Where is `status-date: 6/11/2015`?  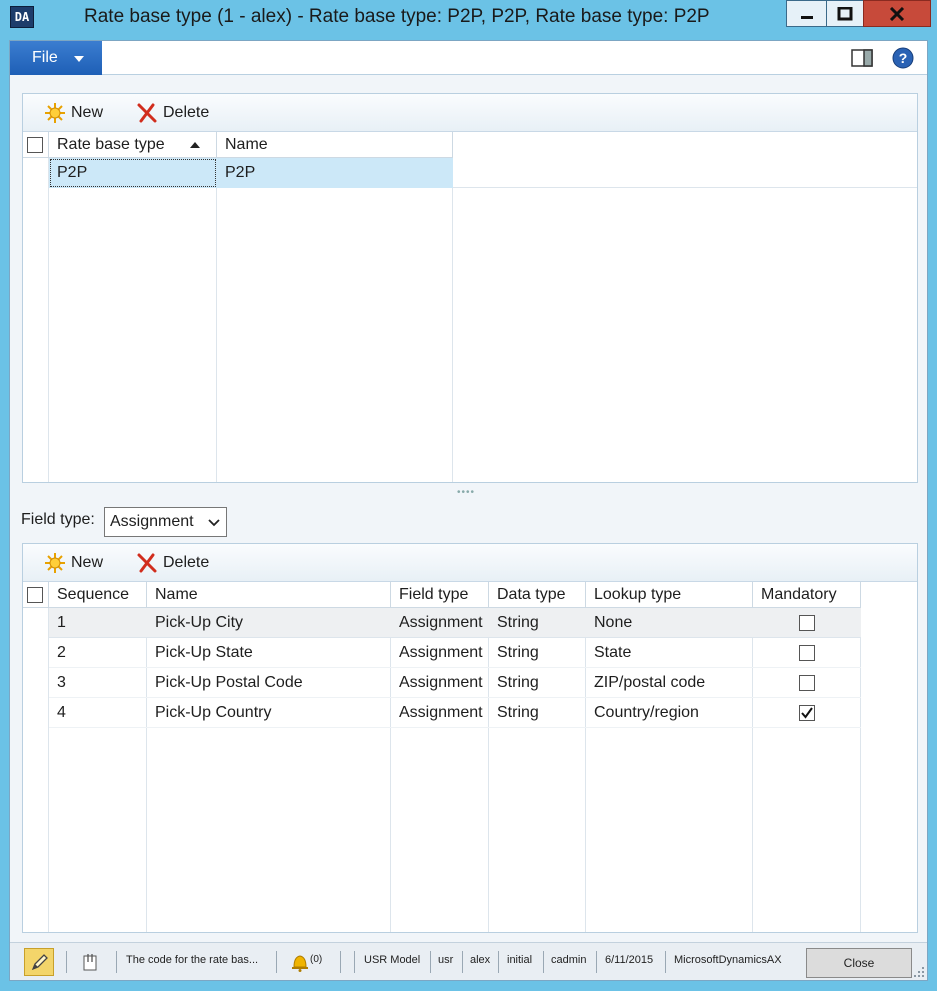 status-date: 6/11/2015 is located at coordinates (629, 960).